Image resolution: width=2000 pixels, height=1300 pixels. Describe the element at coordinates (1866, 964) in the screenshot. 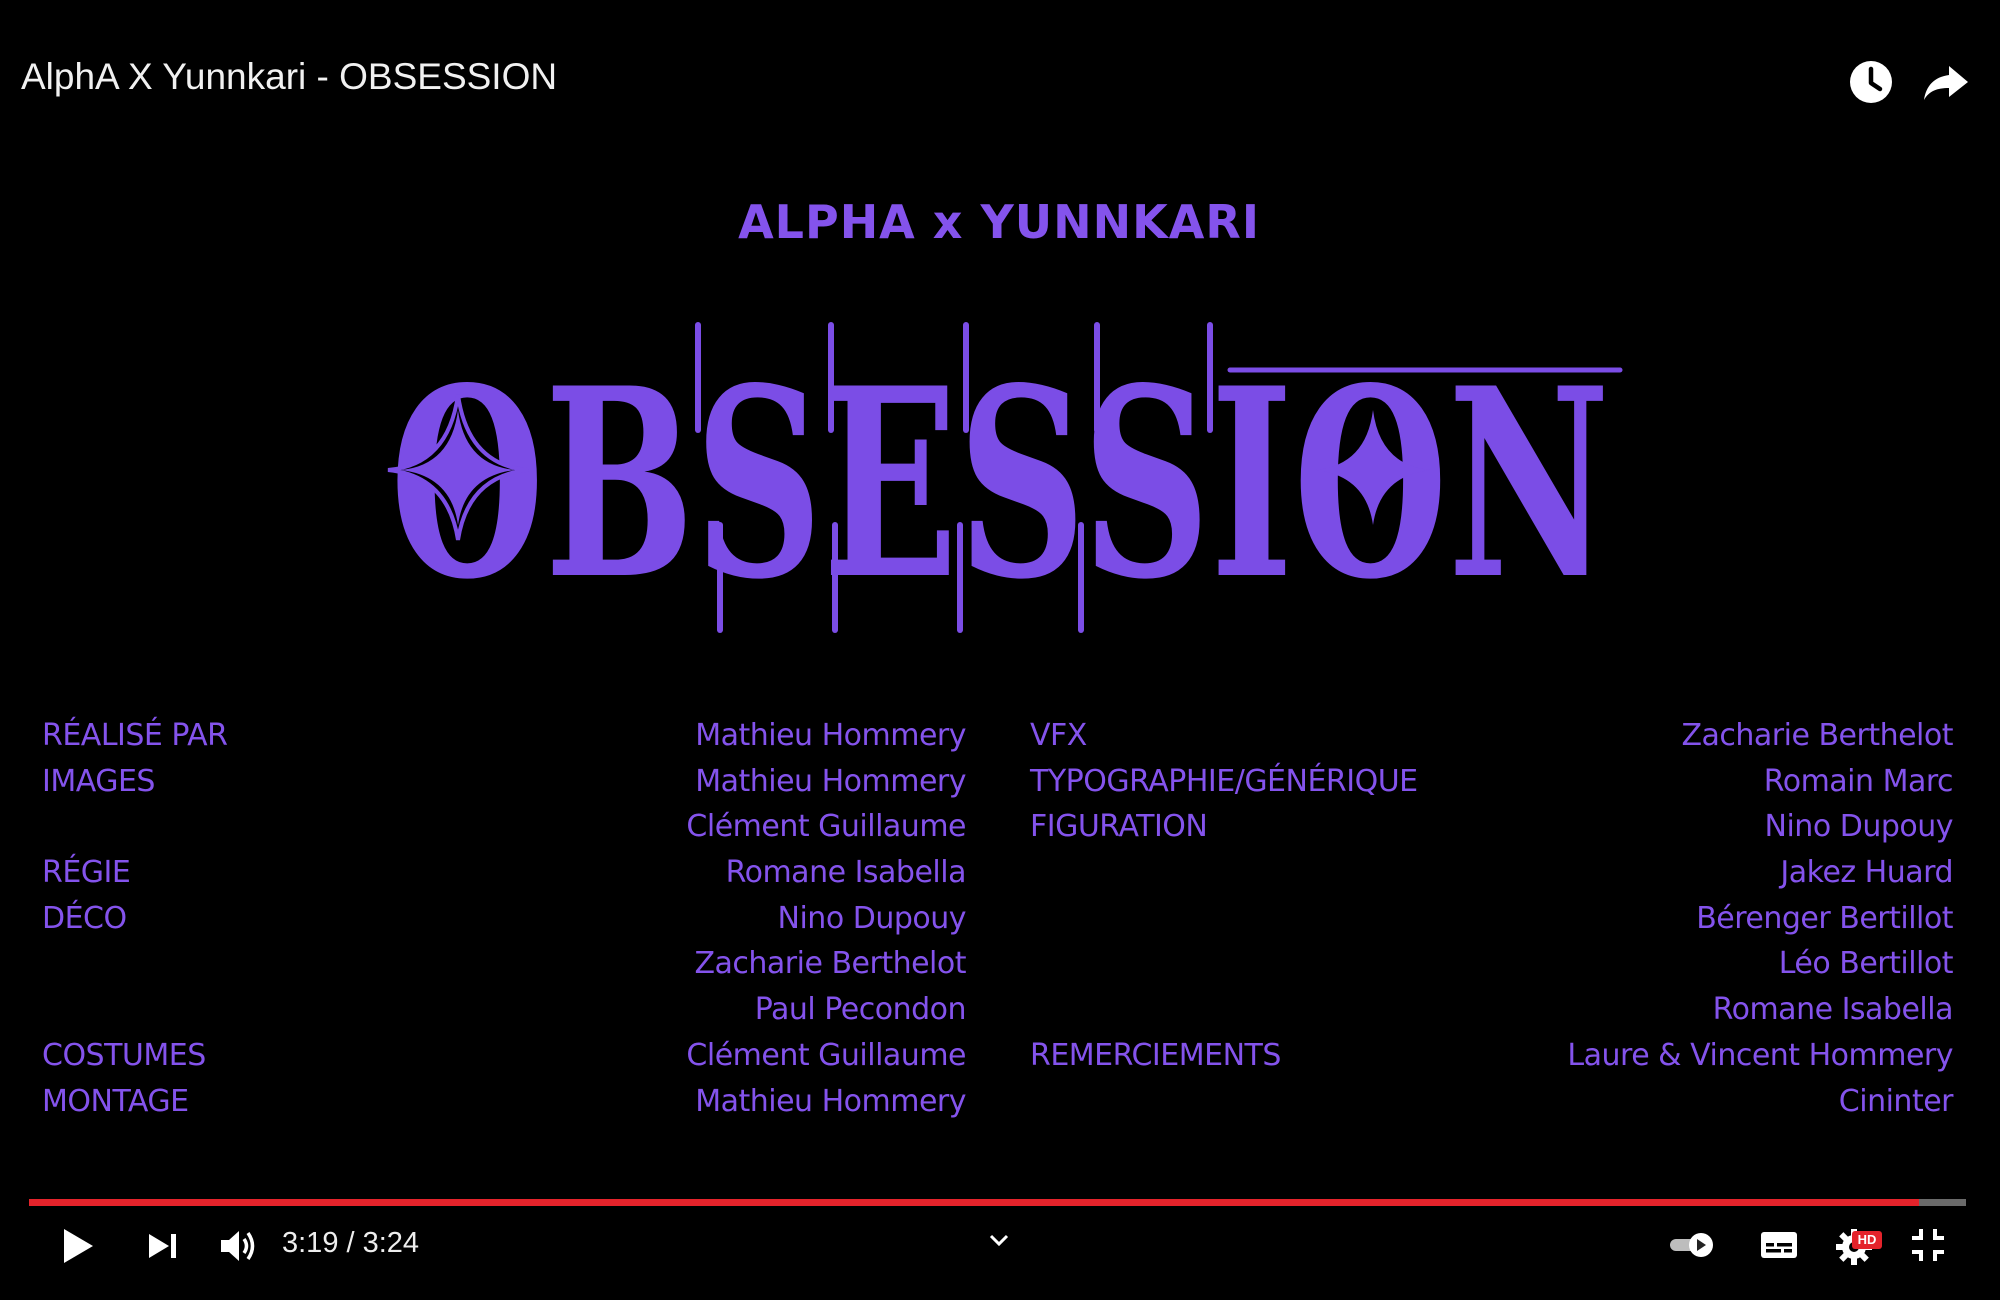

I see `credit-name: Léo Bertillot` at that location.